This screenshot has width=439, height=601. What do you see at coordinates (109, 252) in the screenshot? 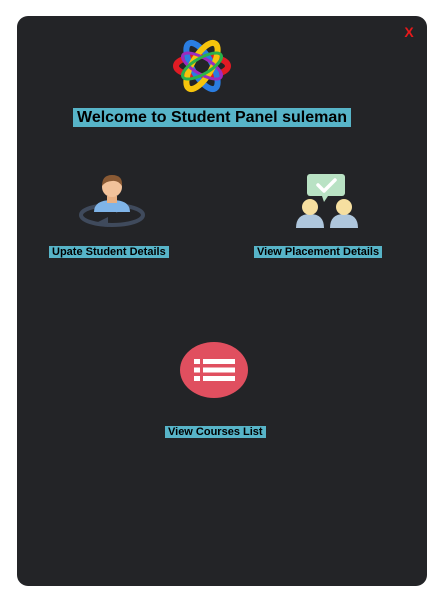
I see `update-student-details-button: Upate Student Details` at bounding box center [109, 252].